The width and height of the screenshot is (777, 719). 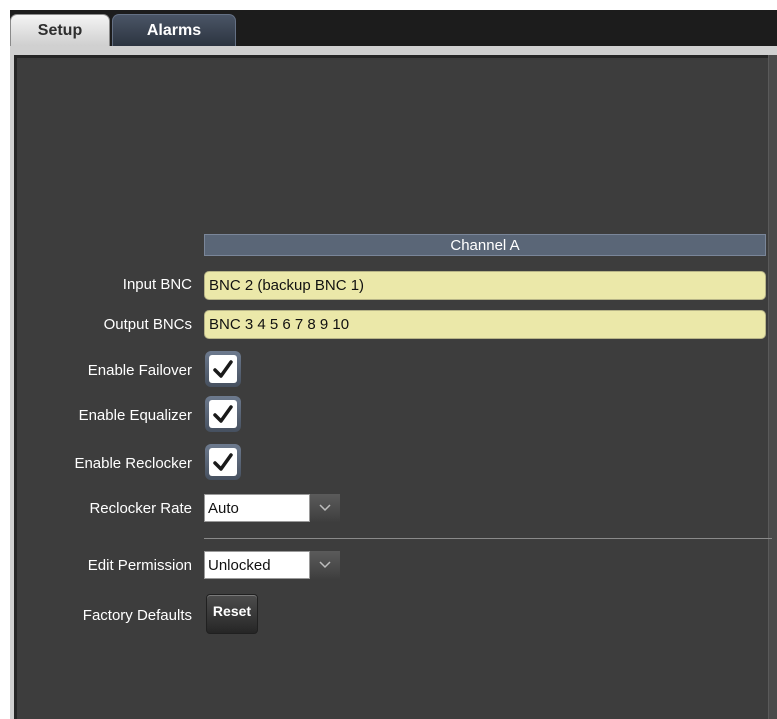 I want to click on edit-permission-select: Unlocked, so click(x=272, y=565).